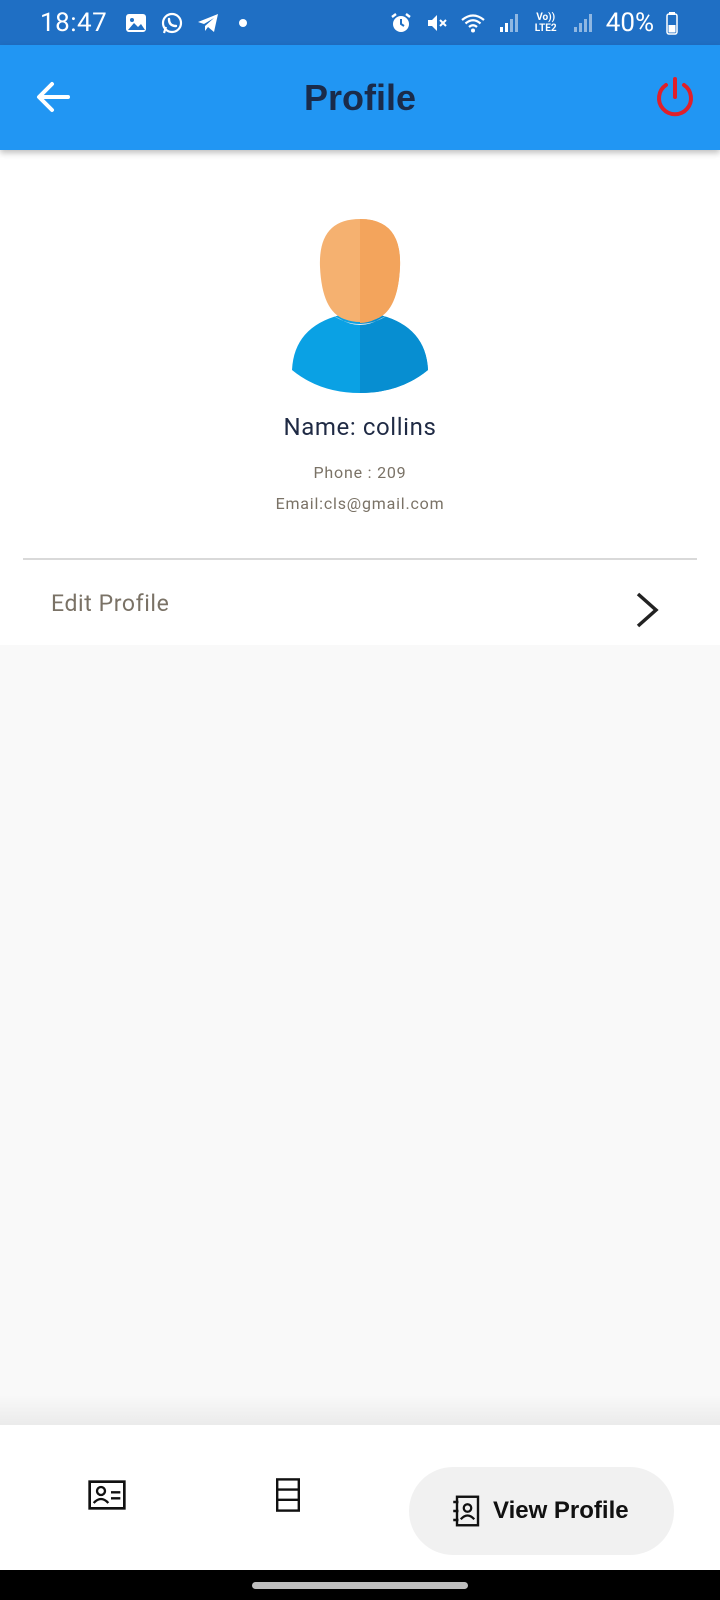 The image size is (720, 1600). What do you see at coordinates (360, 472) in the screenshot?
I see `profile-phone: Phone : 209` at bounding box center [360, 472].